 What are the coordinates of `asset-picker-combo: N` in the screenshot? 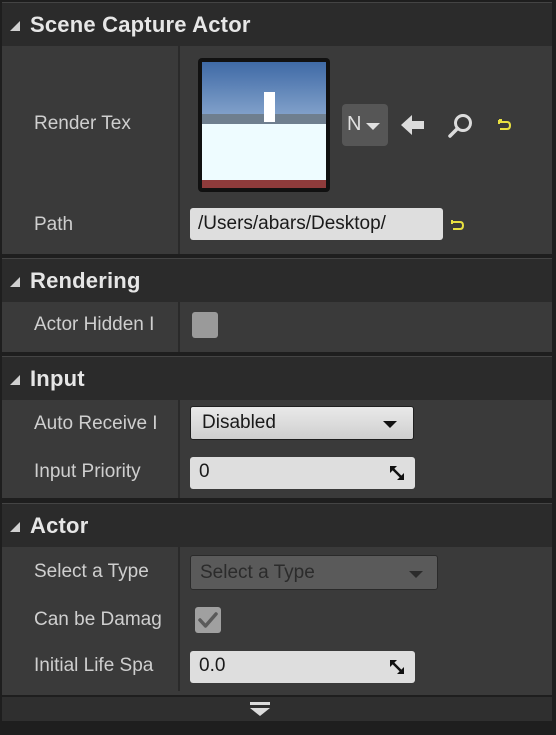 It's located at (365, 125).